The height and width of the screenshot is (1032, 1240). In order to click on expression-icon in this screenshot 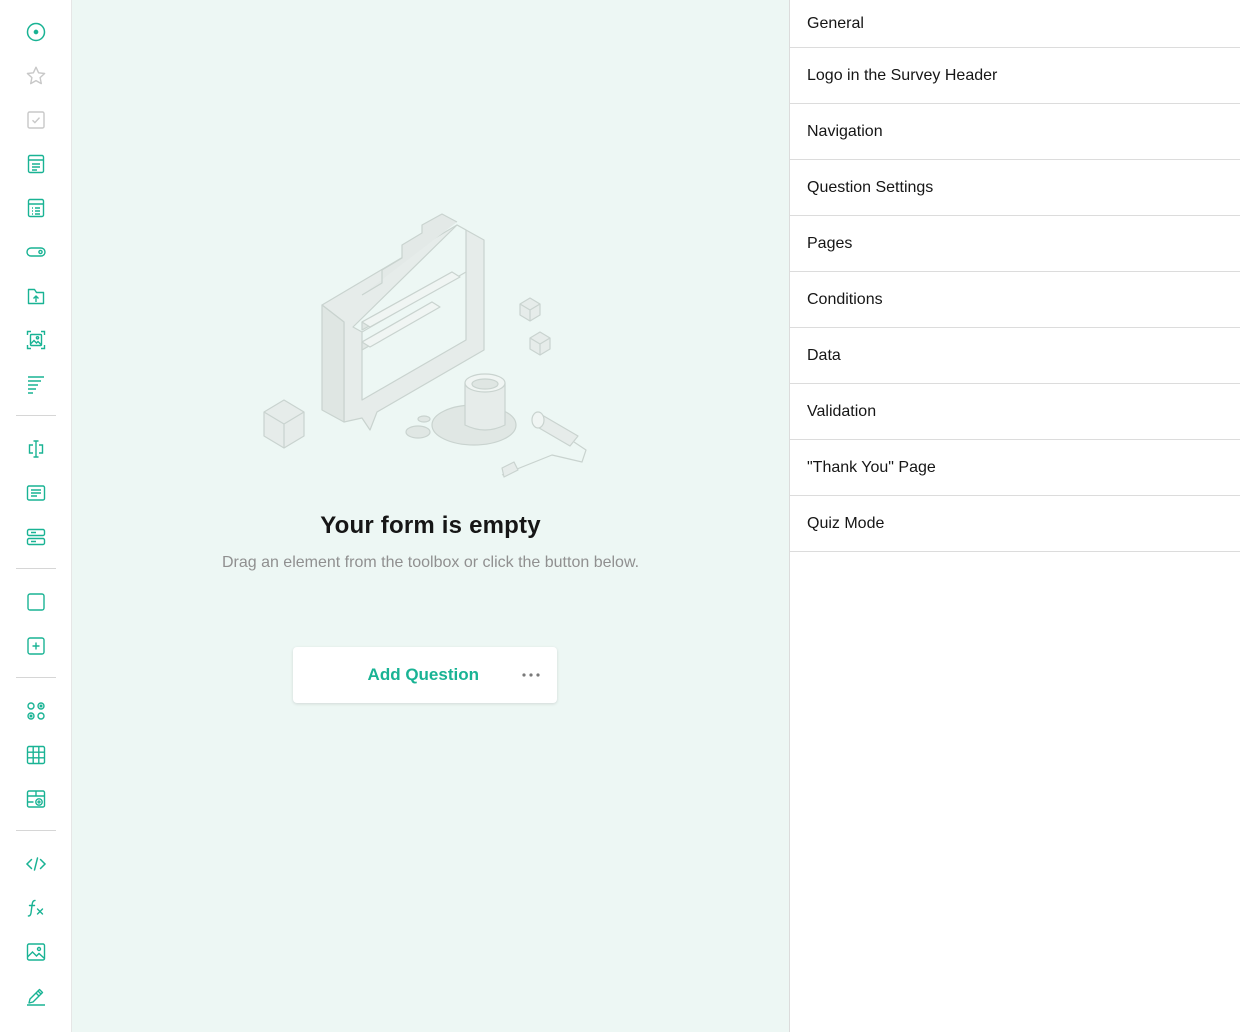, I will do `click(36, 908)`.